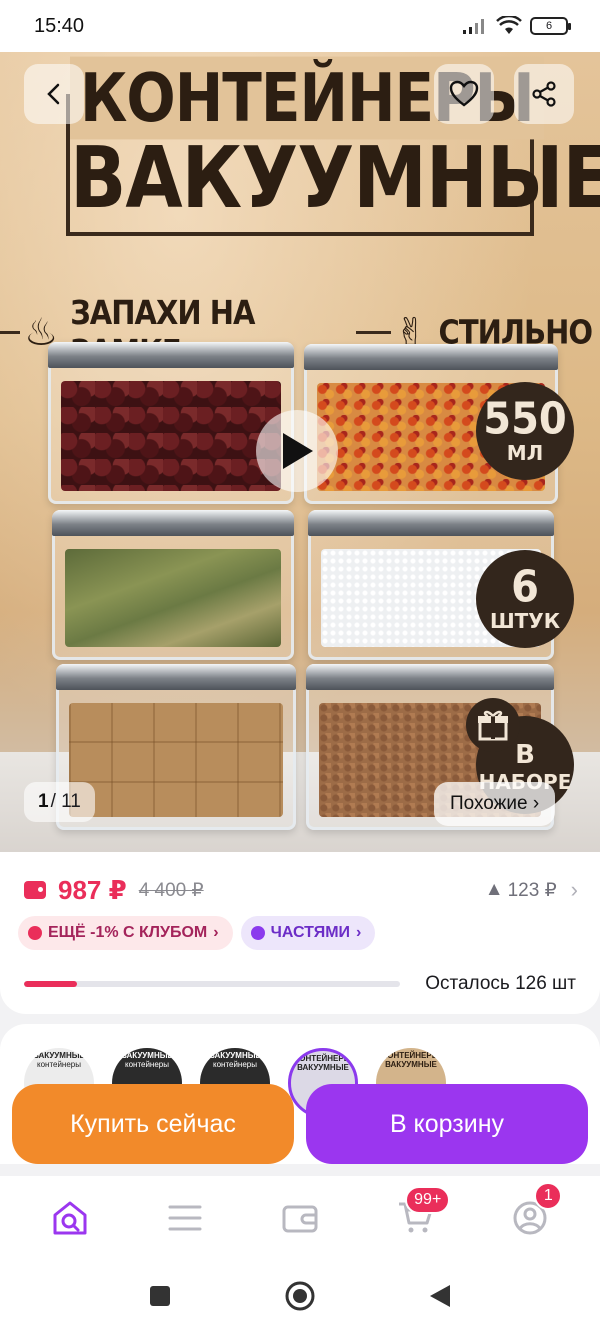  What do you see at coordinates (301, 890) in the screenshot?
I see `price-row: 987 ₽ 4 400 ₽ ▲ 123 ₽ ›` at bounding box center [301, 890].